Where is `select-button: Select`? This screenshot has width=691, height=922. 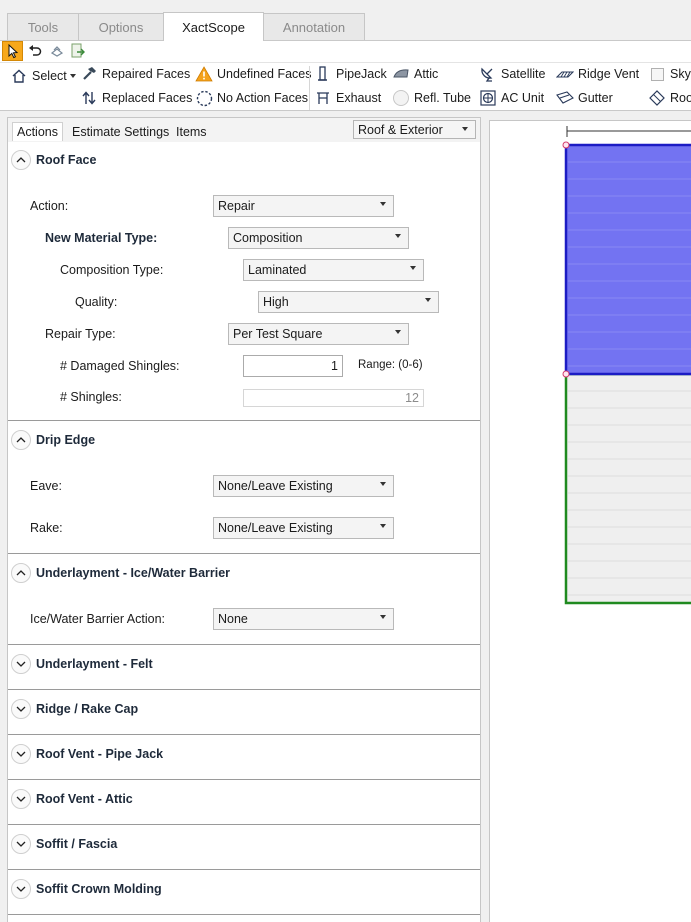
select-button: Select is located at coordinates (43, 76).